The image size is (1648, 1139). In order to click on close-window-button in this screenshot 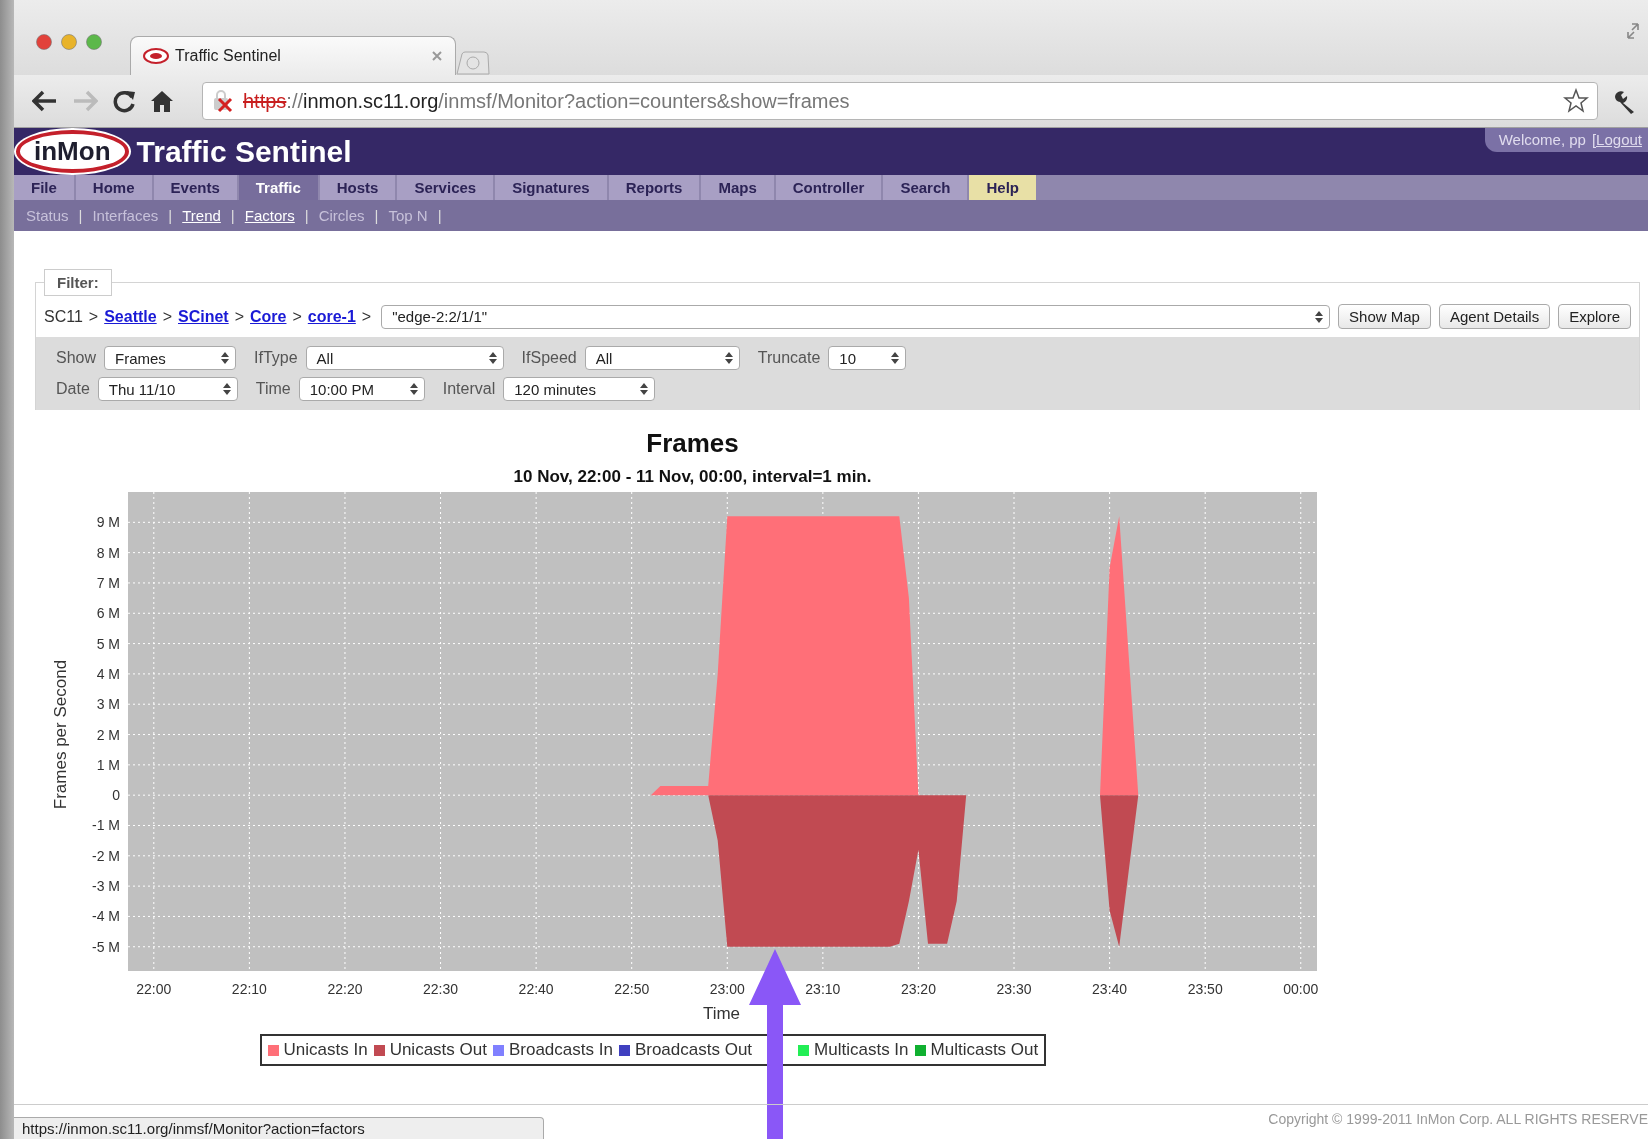, I will do `click(44, 41)`.